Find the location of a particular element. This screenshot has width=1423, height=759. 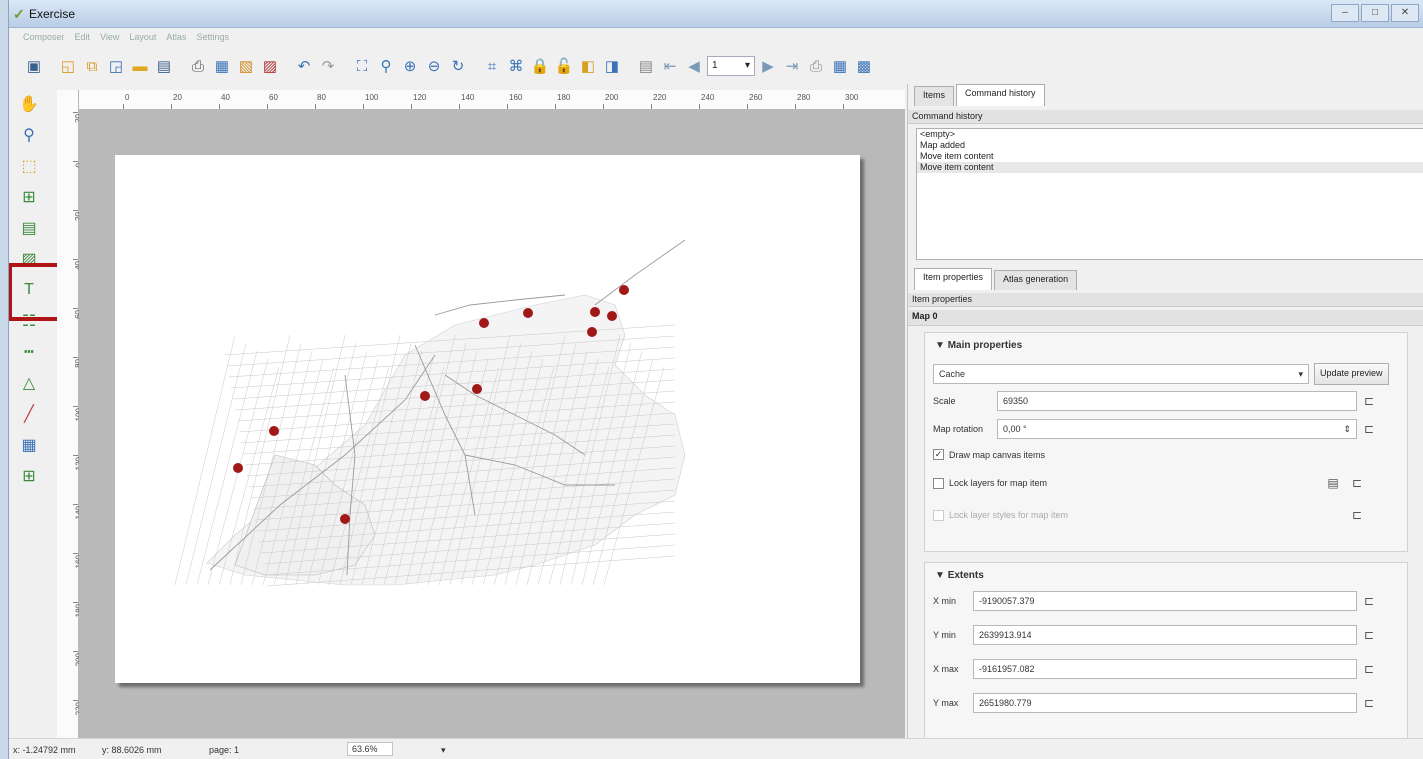

new-composer-icon: ◱ is located at coordinates (68, 66).